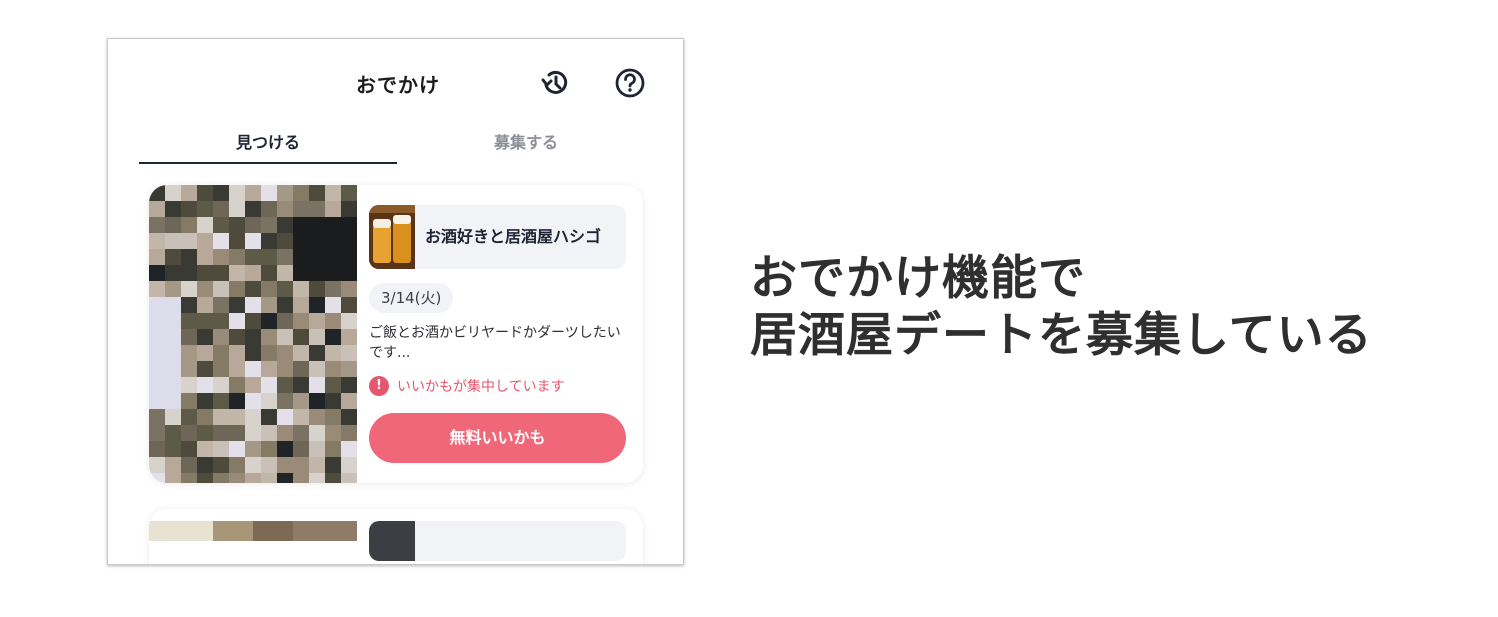 This screenshot has height=617, width=1498. What do you see at coordinates (467, 386) in the screenshot?
I see `popularity-alert: ! いいかもが集中しています` at bounding box center [467, 386].